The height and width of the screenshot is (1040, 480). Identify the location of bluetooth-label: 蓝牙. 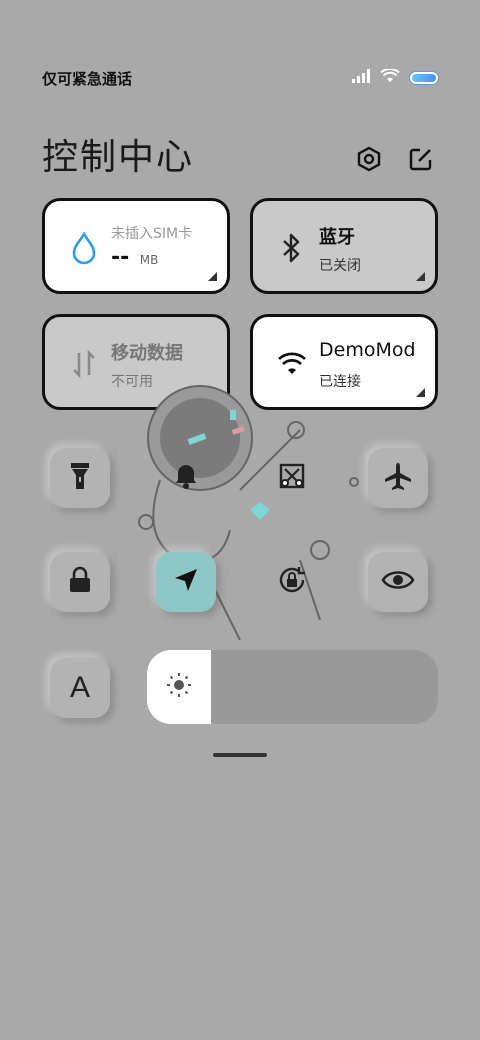
(337, 237).